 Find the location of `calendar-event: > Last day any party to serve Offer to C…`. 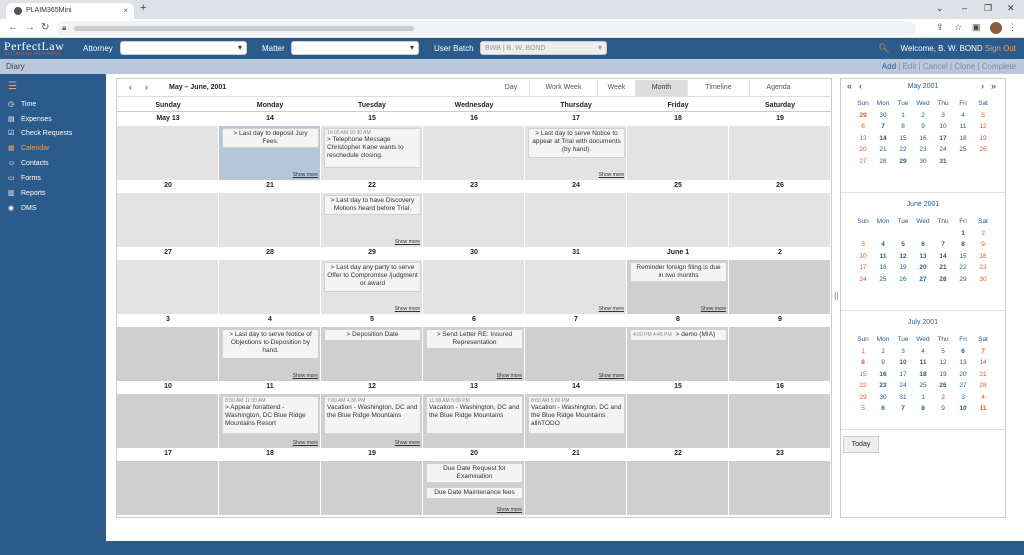

calendar-event: > Last day any party to serve Offer to C… is located at coordinates (372, 277).